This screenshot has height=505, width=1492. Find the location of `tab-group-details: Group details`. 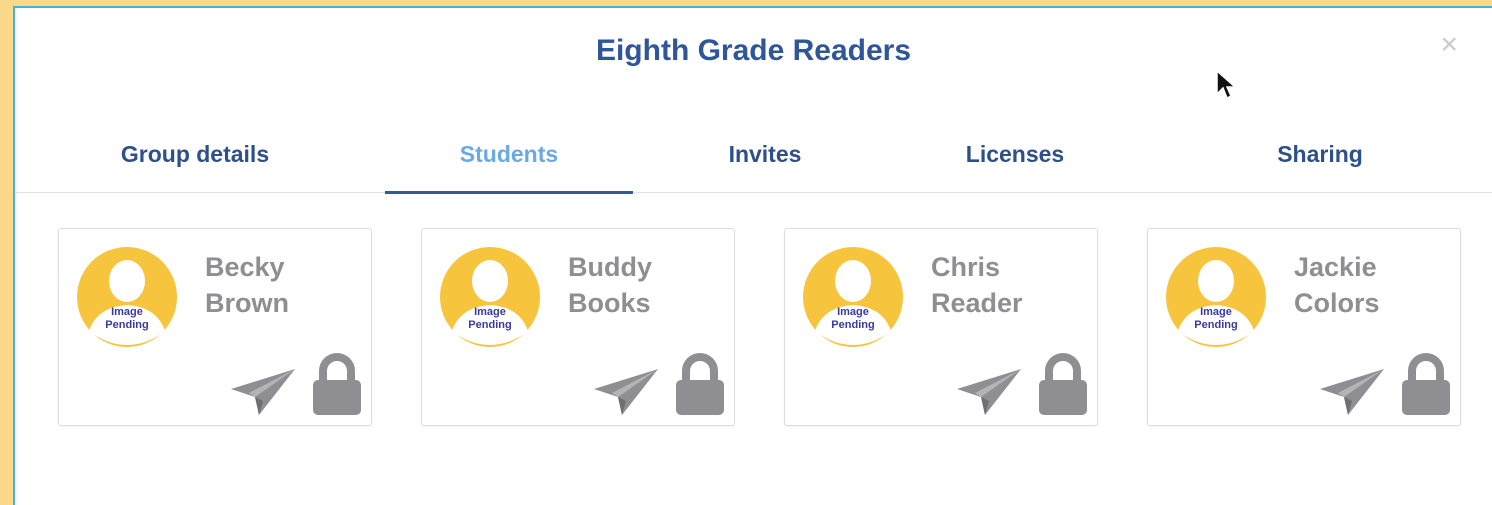

tab-group-details: Group details is located at coordinates (195, 159).